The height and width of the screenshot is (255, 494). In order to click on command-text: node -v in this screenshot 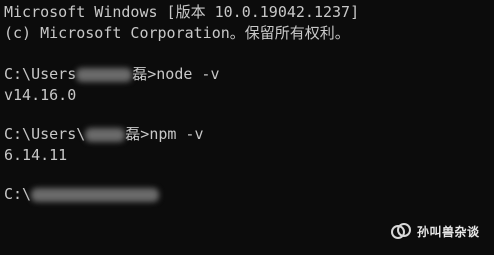, I will do `click(188, 74)`.